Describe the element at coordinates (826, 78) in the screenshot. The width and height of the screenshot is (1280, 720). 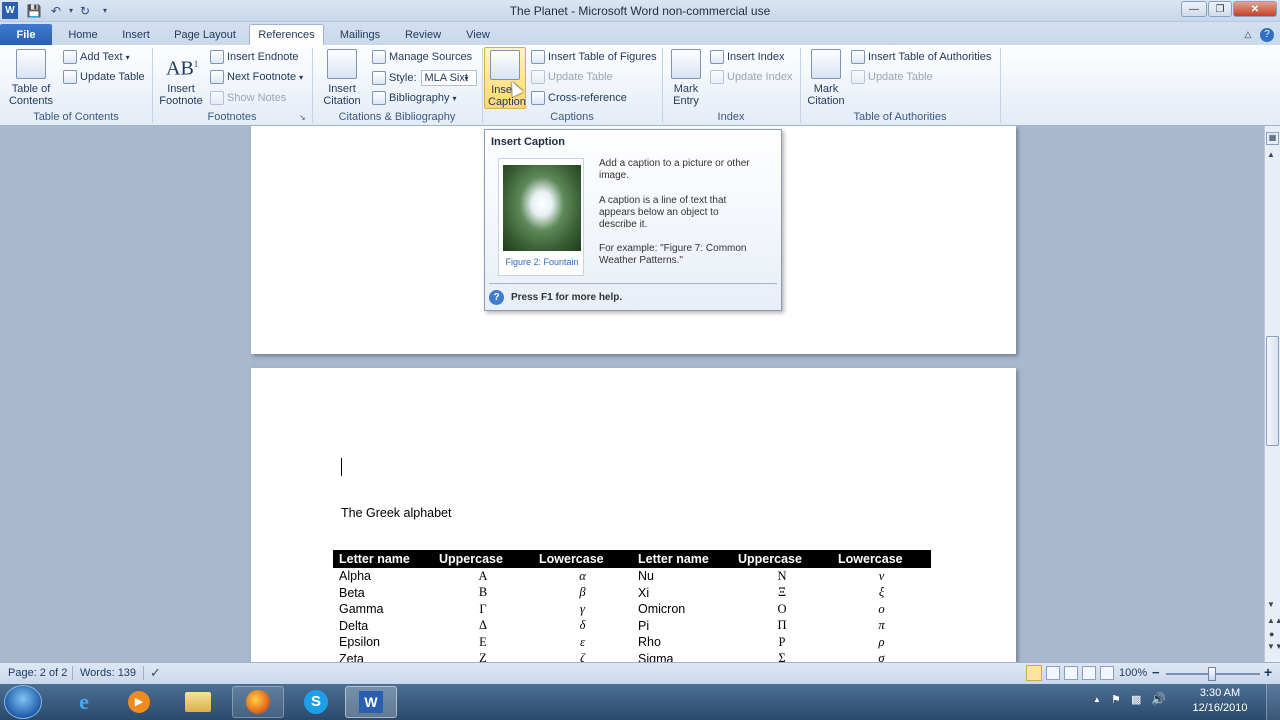
I see `mark-citation-button: Mark Citation` at that location.